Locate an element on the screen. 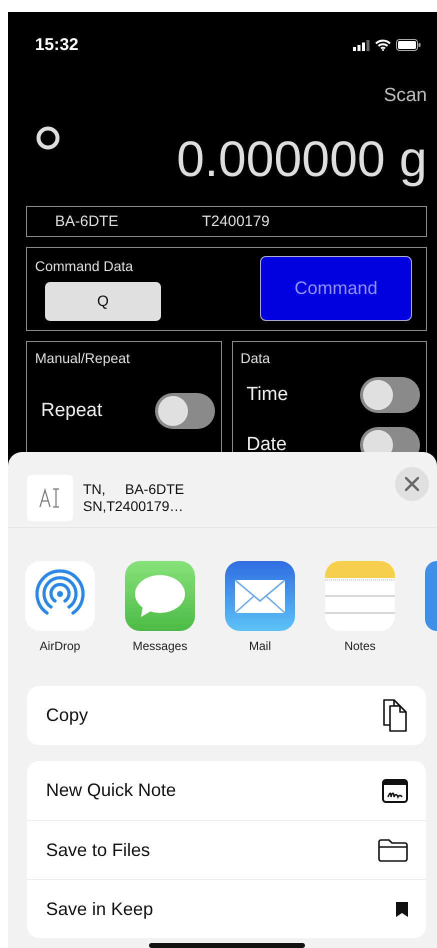 The height and width of the screenshot is (948, 437). folder-icon is located at coordinates (393, 850).